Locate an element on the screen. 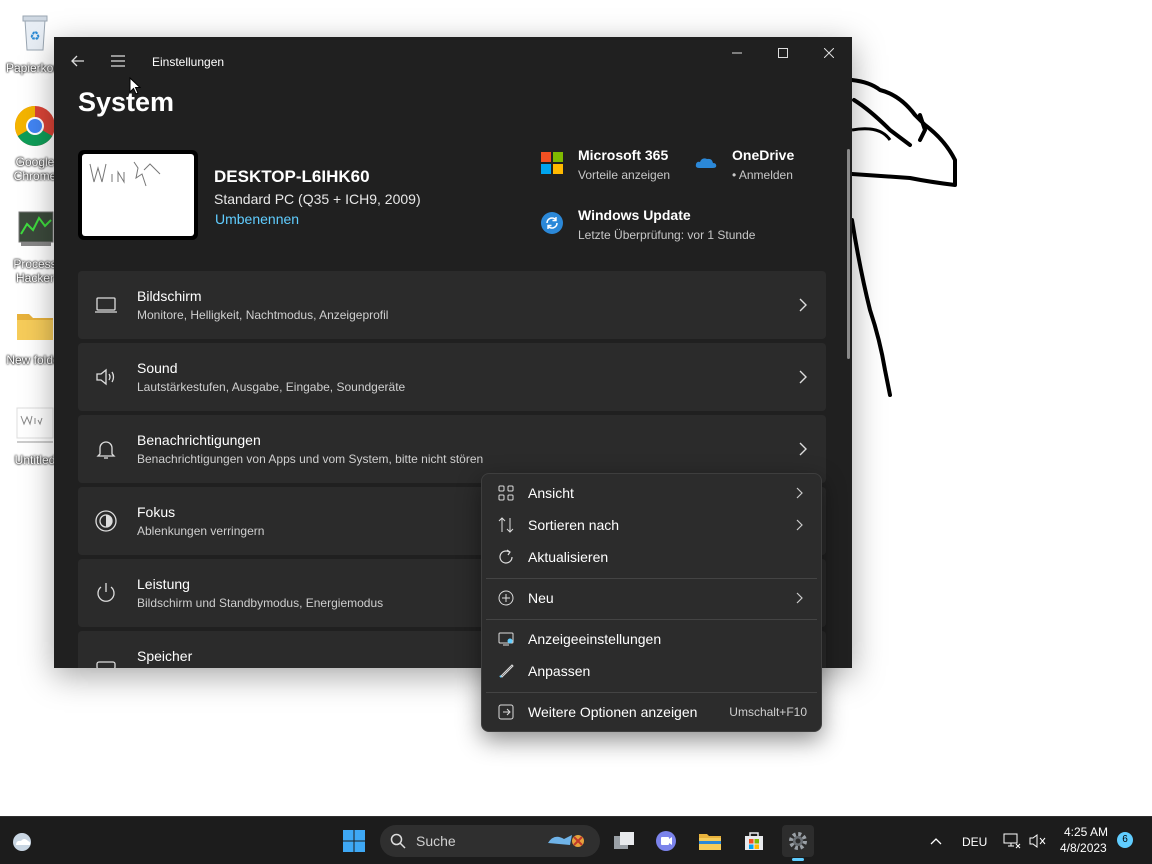 The height and width of the screenshot is (864, 1152). menu-item-shortcut: Umschalt+F10 is located at coordinates (768, 712).